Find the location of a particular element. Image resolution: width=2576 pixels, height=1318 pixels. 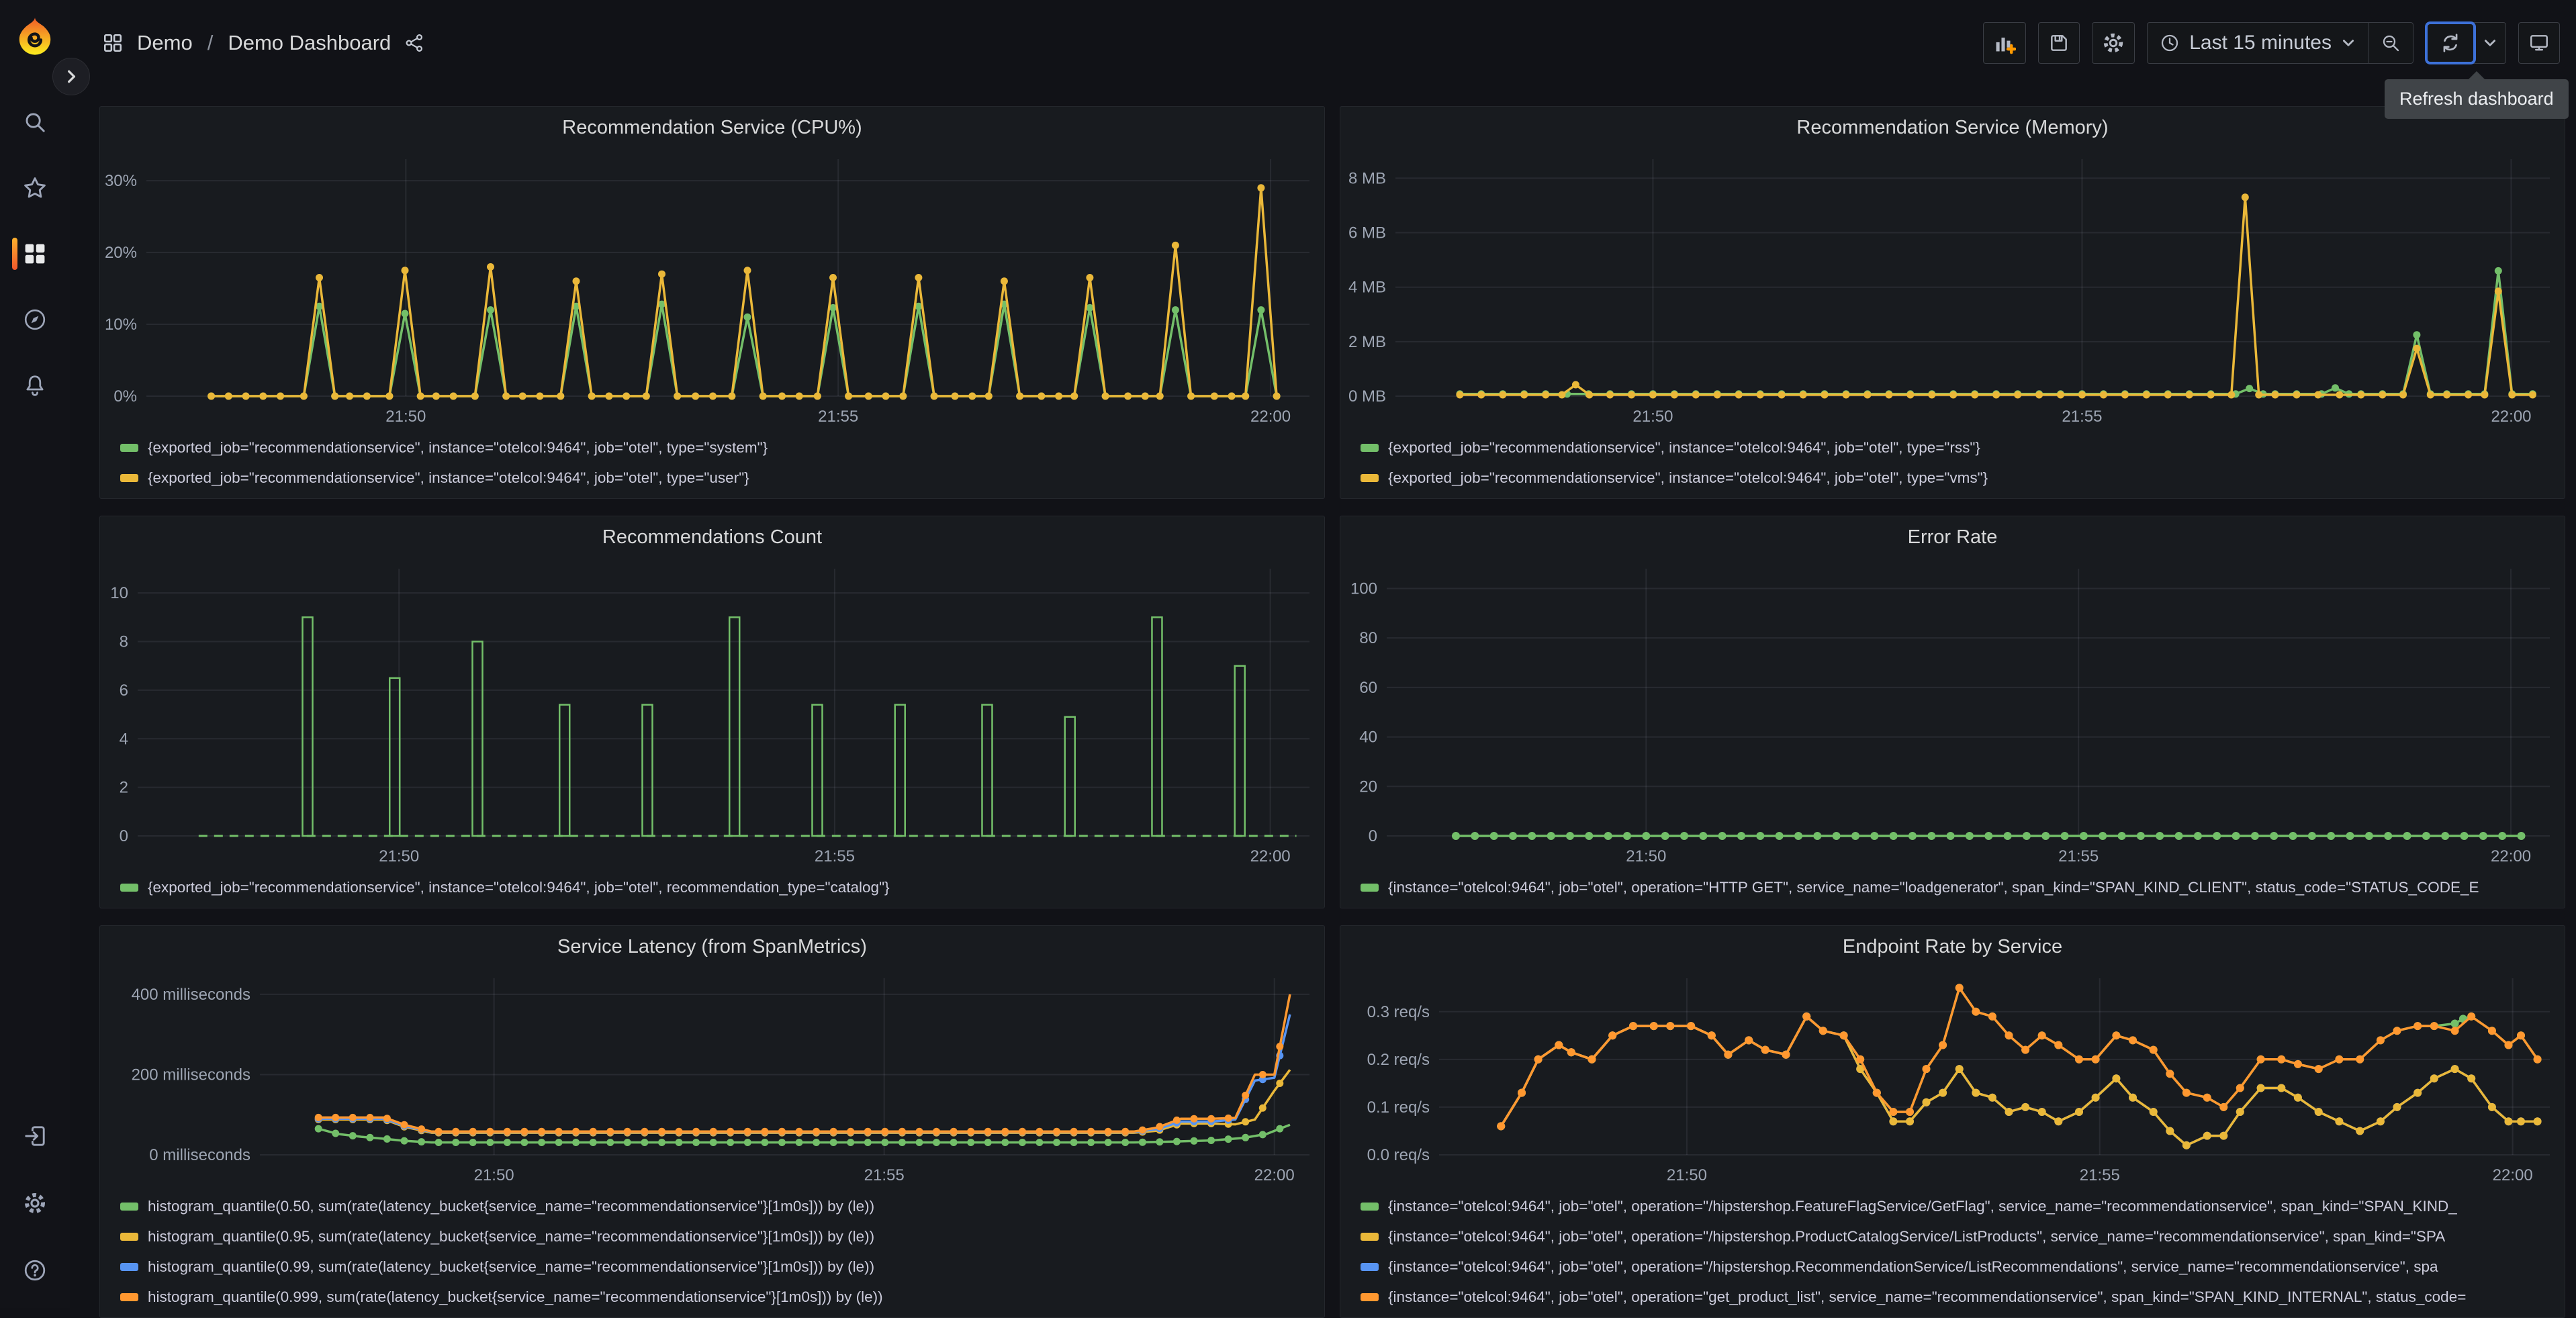

dashboard-settings-gear-icon is located at coordinates (2113, 43).